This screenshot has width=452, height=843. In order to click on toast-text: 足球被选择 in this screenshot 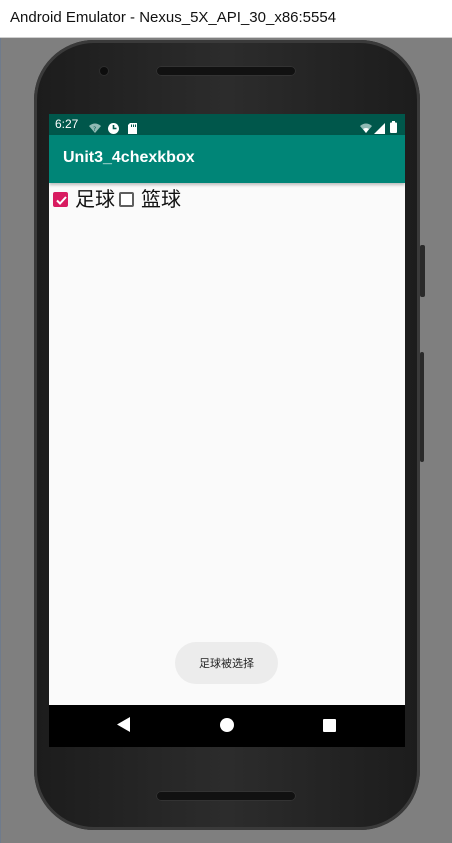, I will do `click(226, 663)`.